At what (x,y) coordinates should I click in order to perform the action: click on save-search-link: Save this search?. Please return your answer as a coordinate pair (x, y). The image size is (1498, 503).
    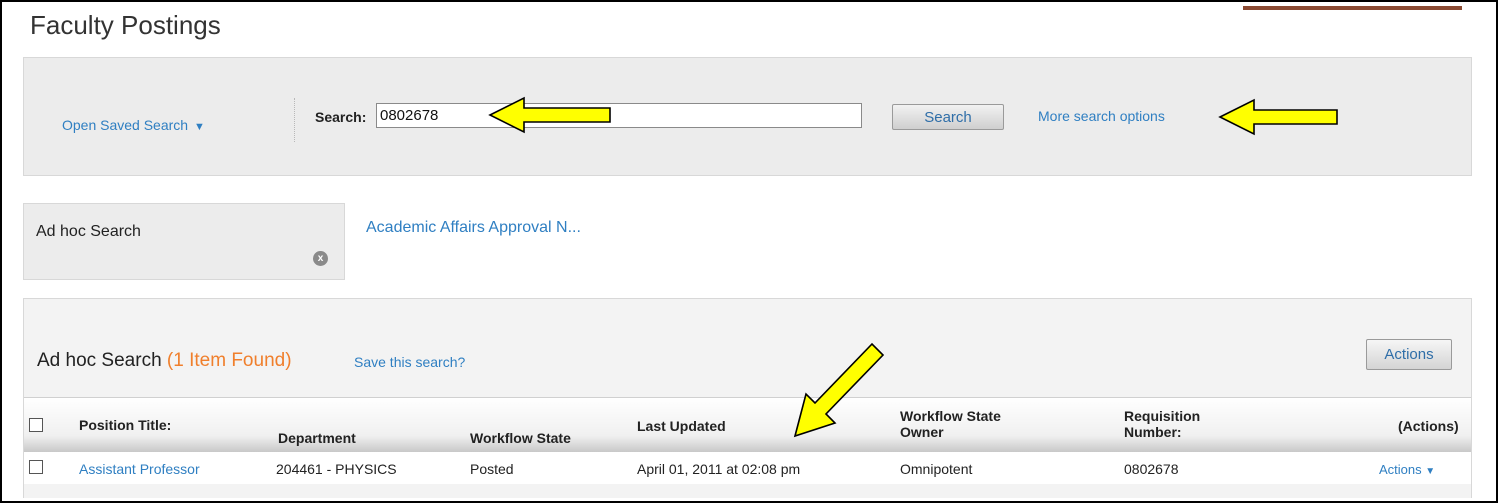
    Looking at the image, I should click on (409, 362).